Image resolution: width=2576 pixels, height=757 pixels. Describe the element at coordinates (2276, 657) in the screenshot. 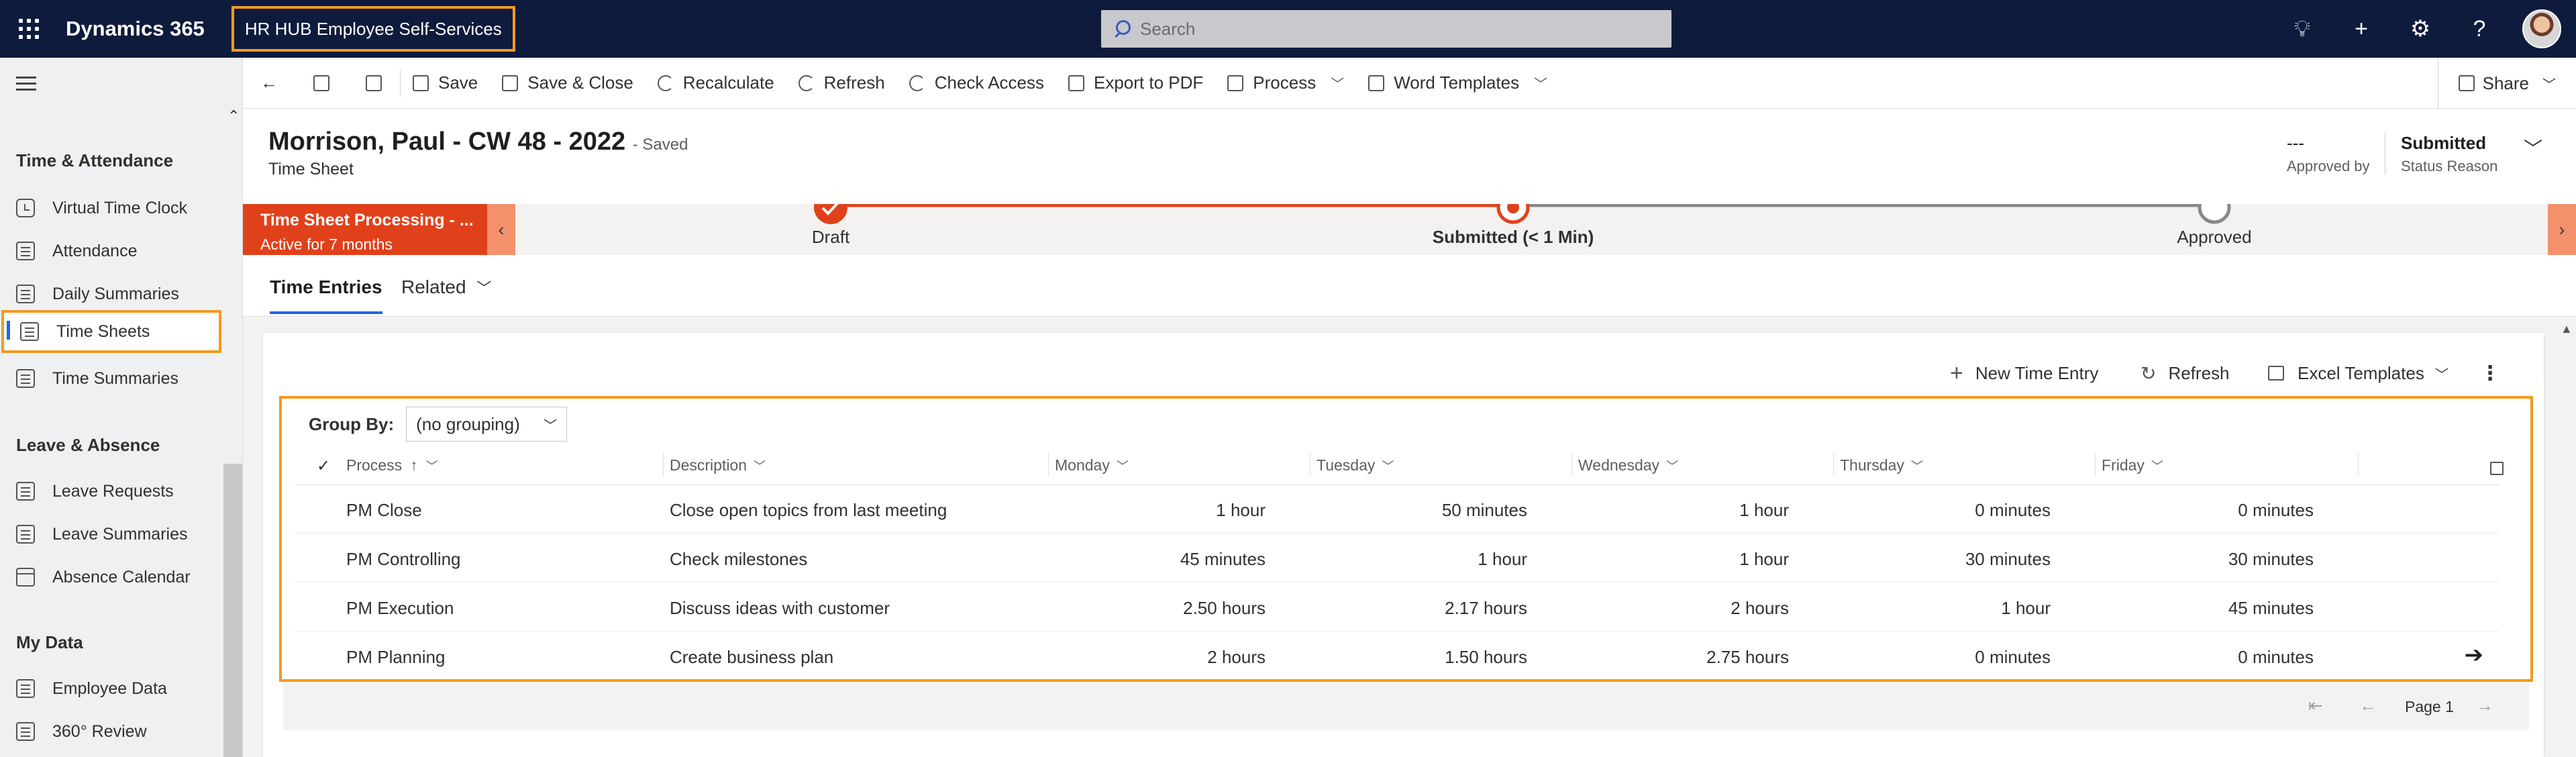

I see `cell-friday: 0 minutes` at that location.